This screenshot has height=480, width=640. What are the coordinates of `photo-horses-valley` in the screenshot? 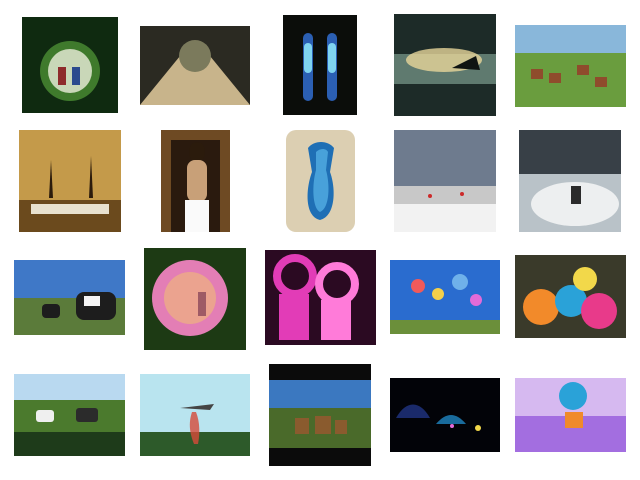 It's located at (320, 415).